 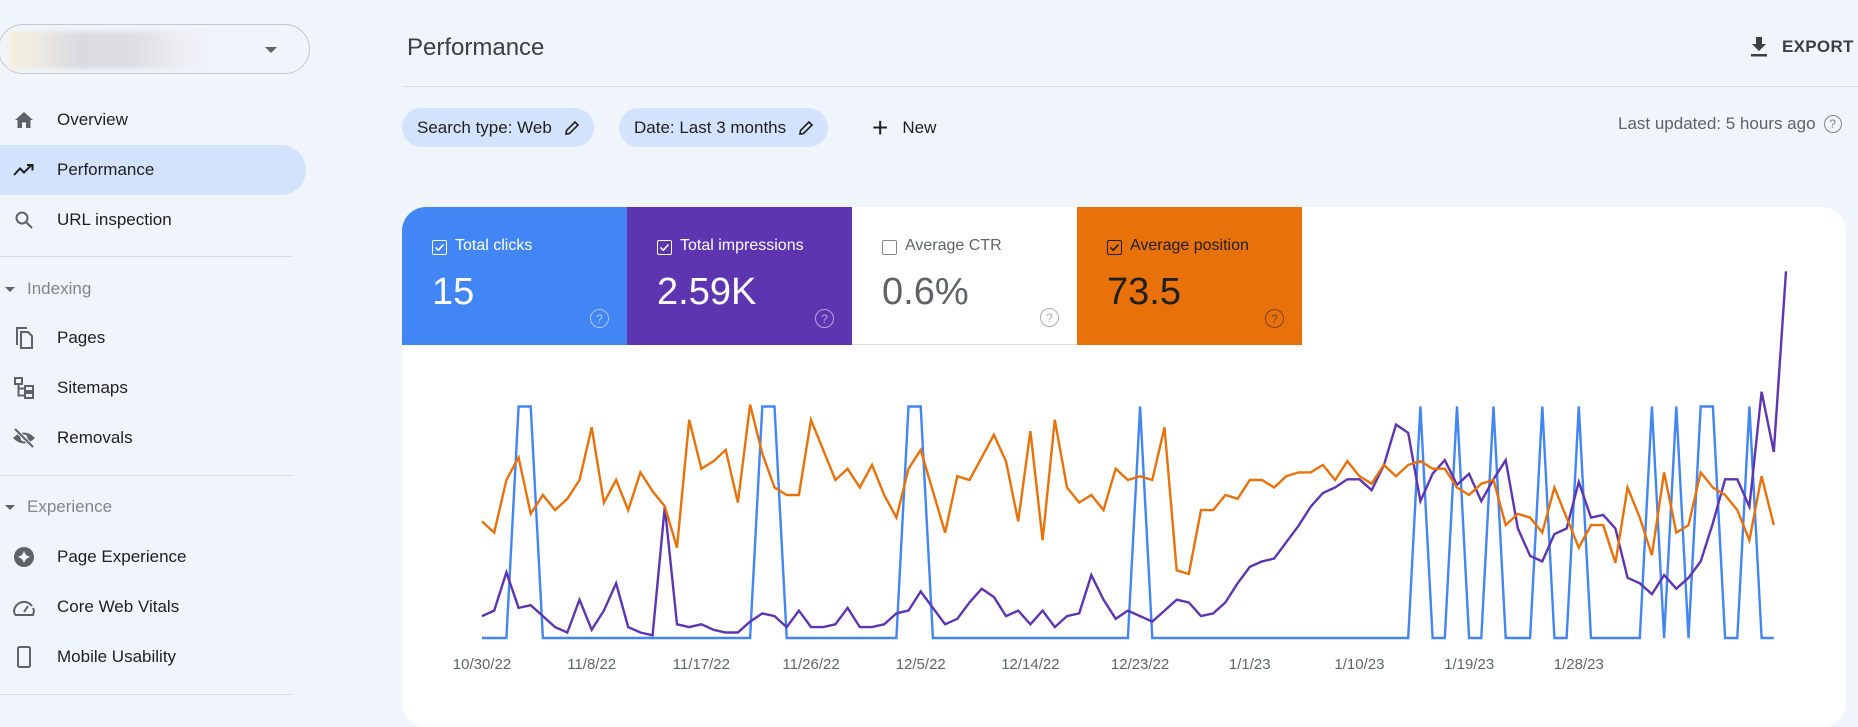 I want to click on filter-chip-date: Date: Last 3 months, so click(x=724, y=127).